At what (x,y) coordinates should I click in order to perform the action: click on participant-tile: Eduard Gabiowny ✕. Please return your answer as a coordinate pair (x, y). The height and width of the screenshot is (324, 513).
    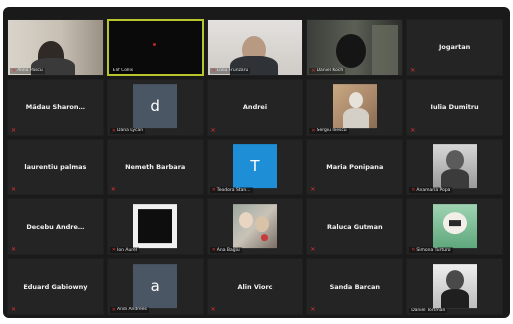
    Looking at the image, I should click on (55, 286).